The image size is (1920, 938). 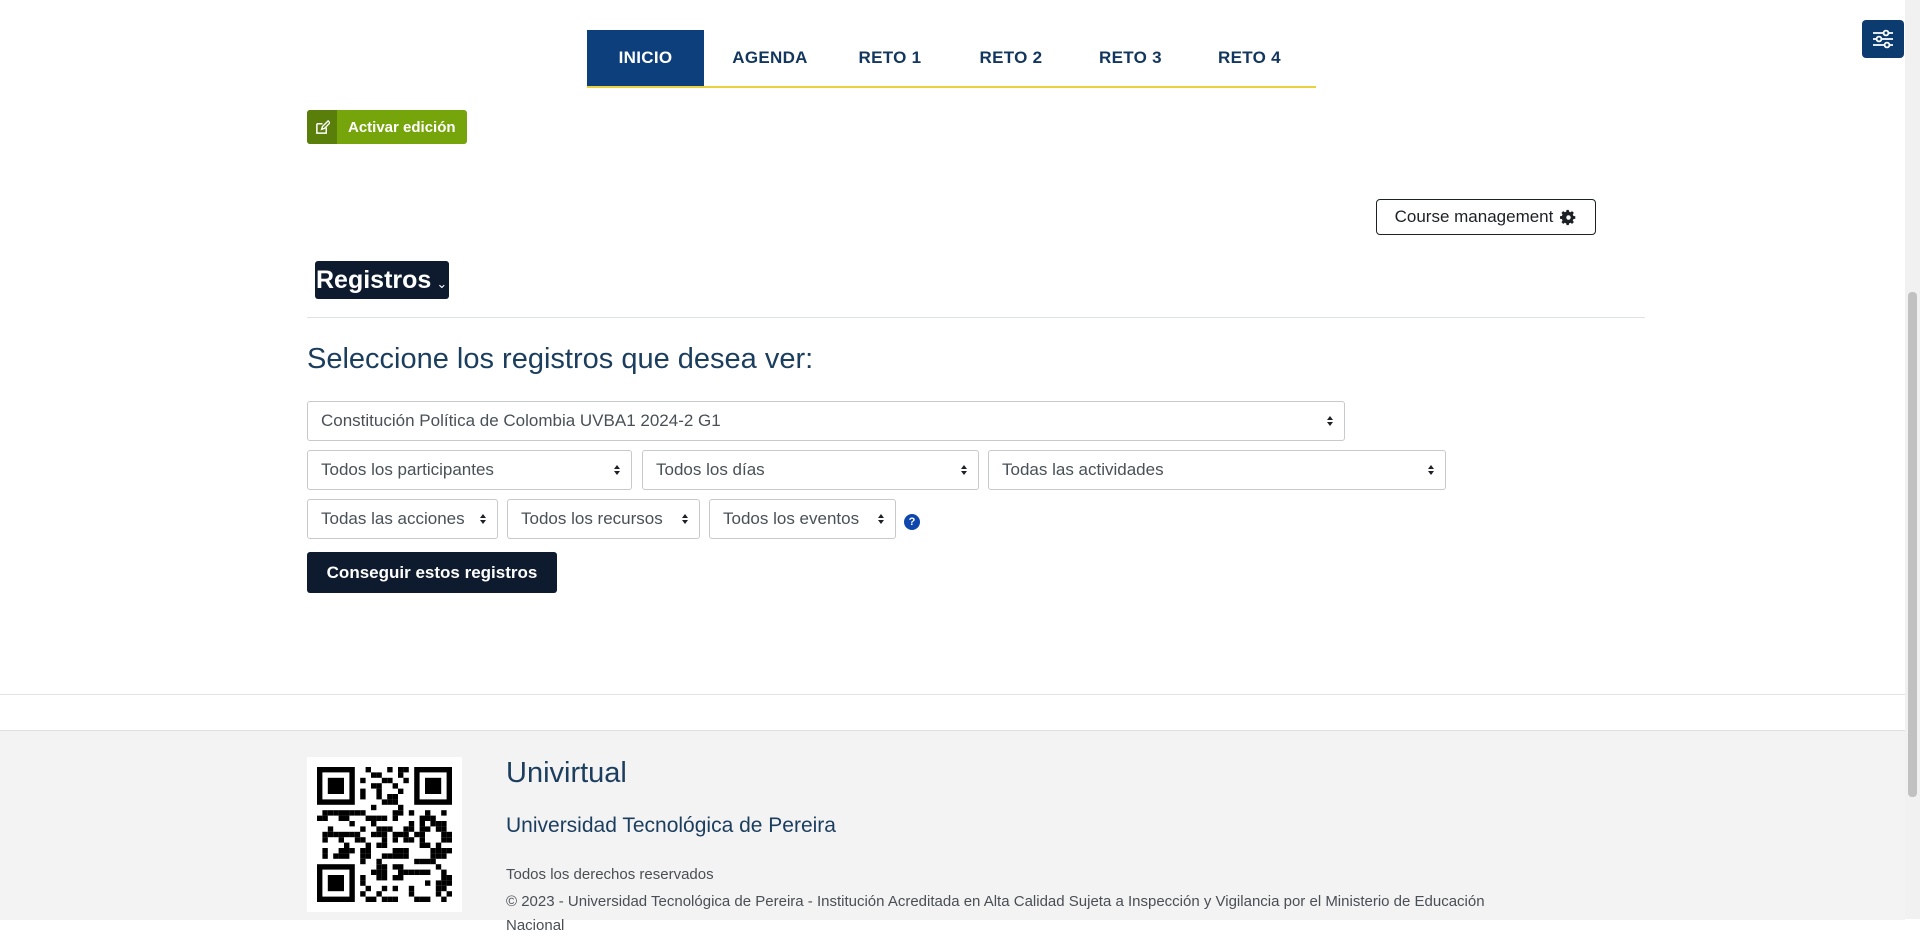 I want to click on days-select: Todos los días, so click(x=810, y=470).